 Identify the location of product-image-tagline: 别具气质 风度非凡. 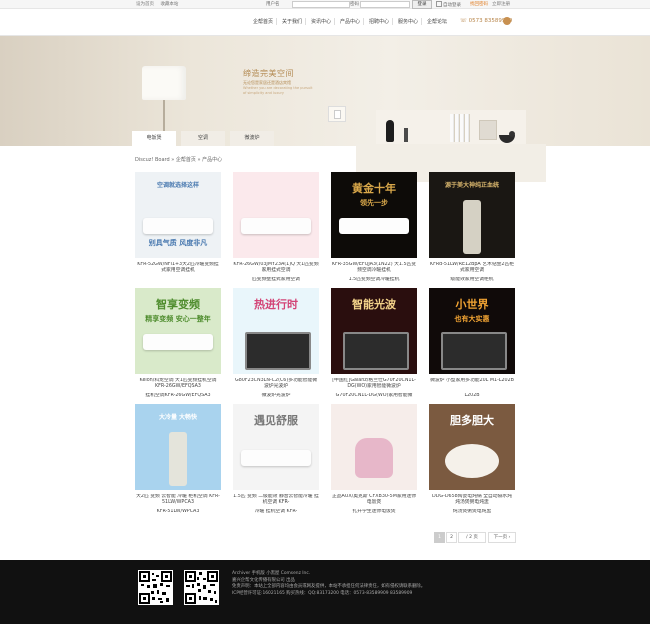
(178, 243).